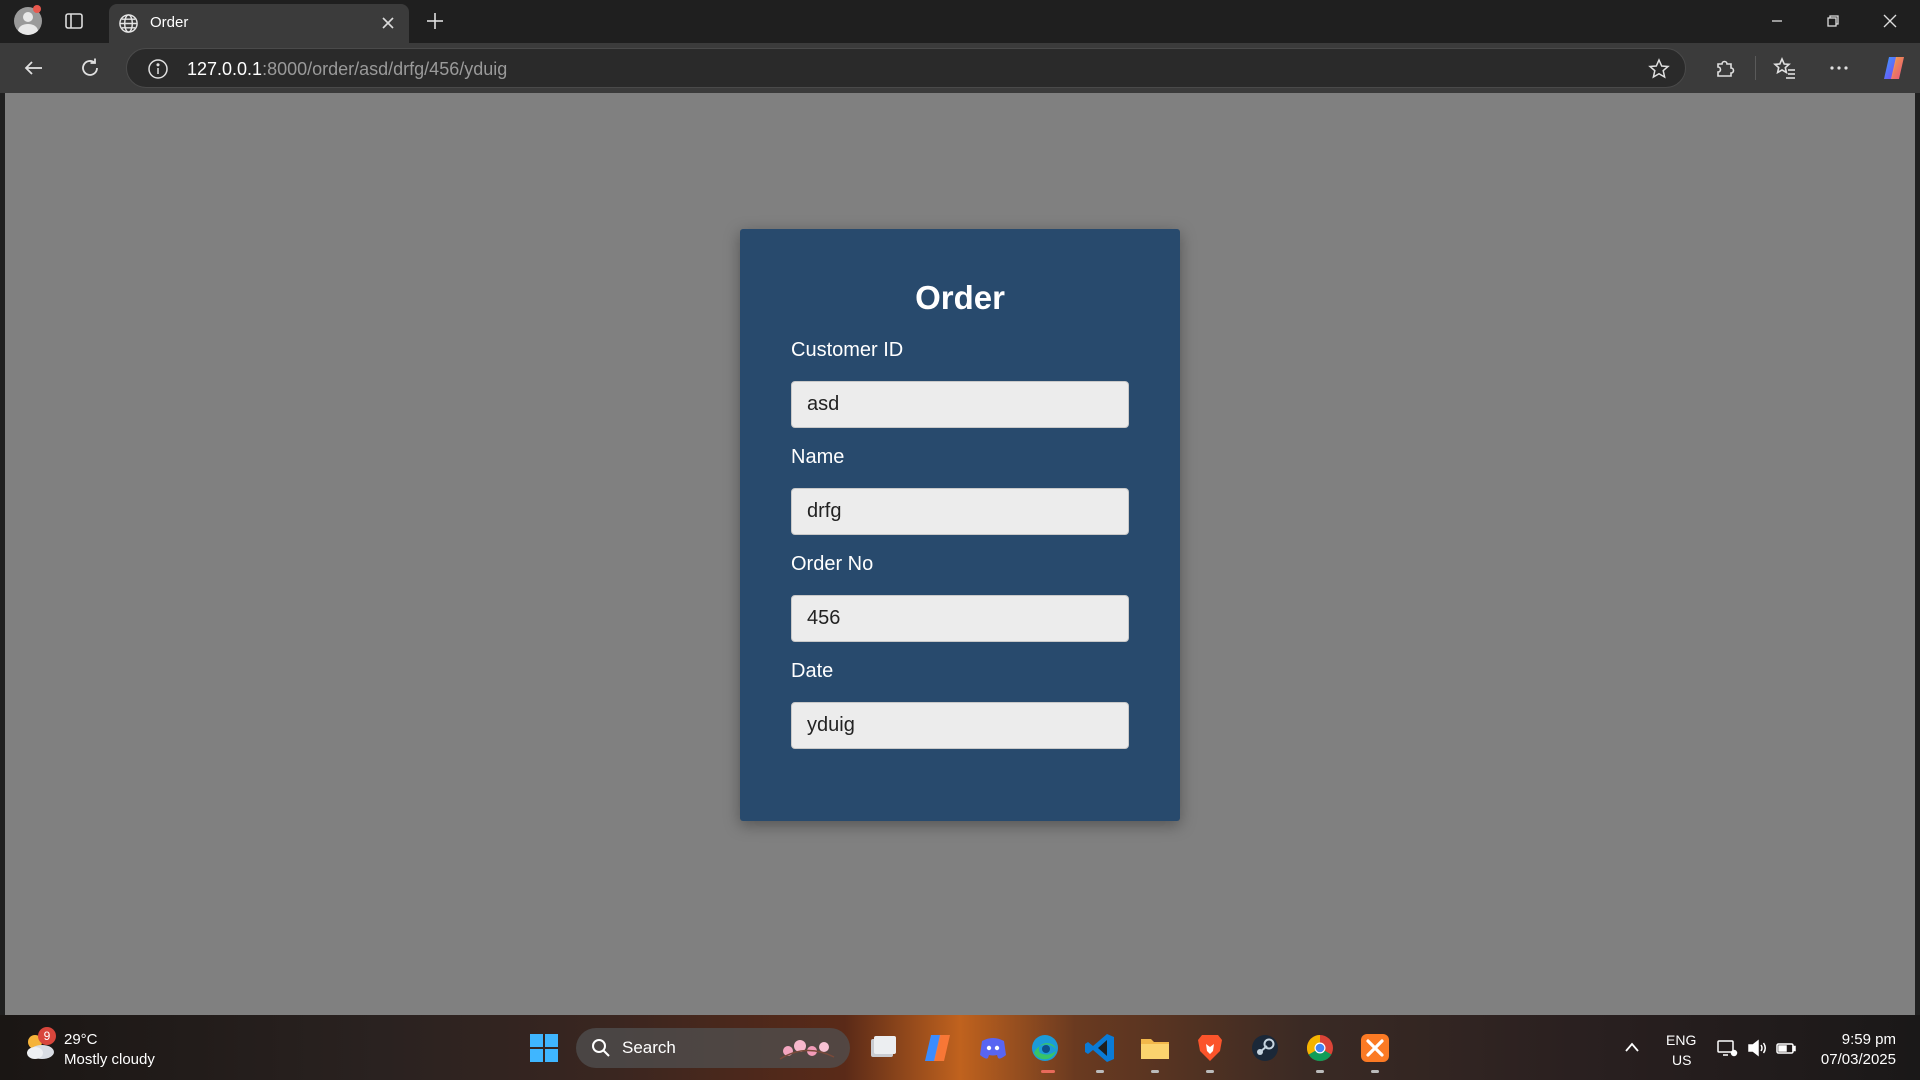 The height and width of the screenshot is (1080, 1920). What do you see at coordinates (1757, 1048) in the screenshot?
I see `volume-icon` at bounding box center [1757, 1048].